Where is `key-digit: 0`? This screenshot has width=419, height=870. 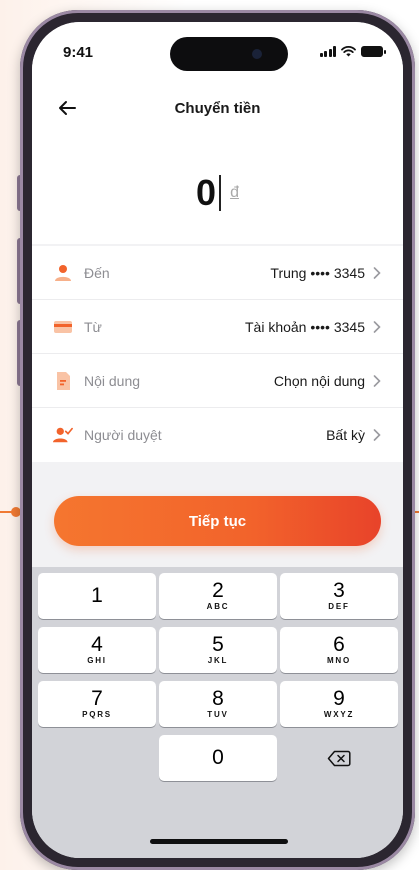
key-digit: 0 is located at coordinates (218, 757).